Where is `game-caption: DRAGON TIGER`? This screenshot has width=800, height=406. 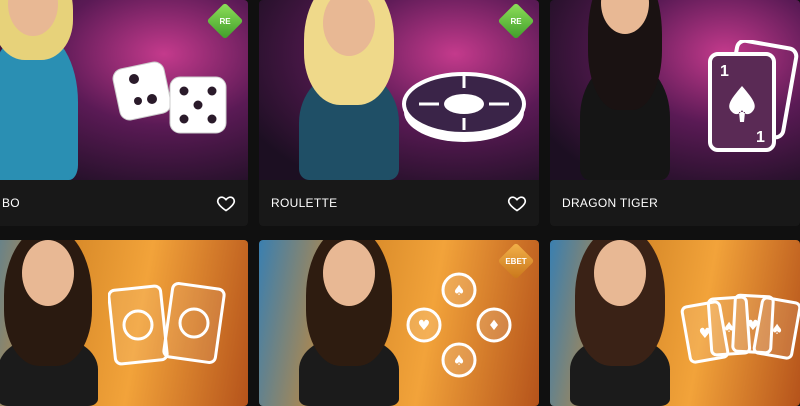
game-caption: DRAGON TIGER is located at coordinates (675, 203).